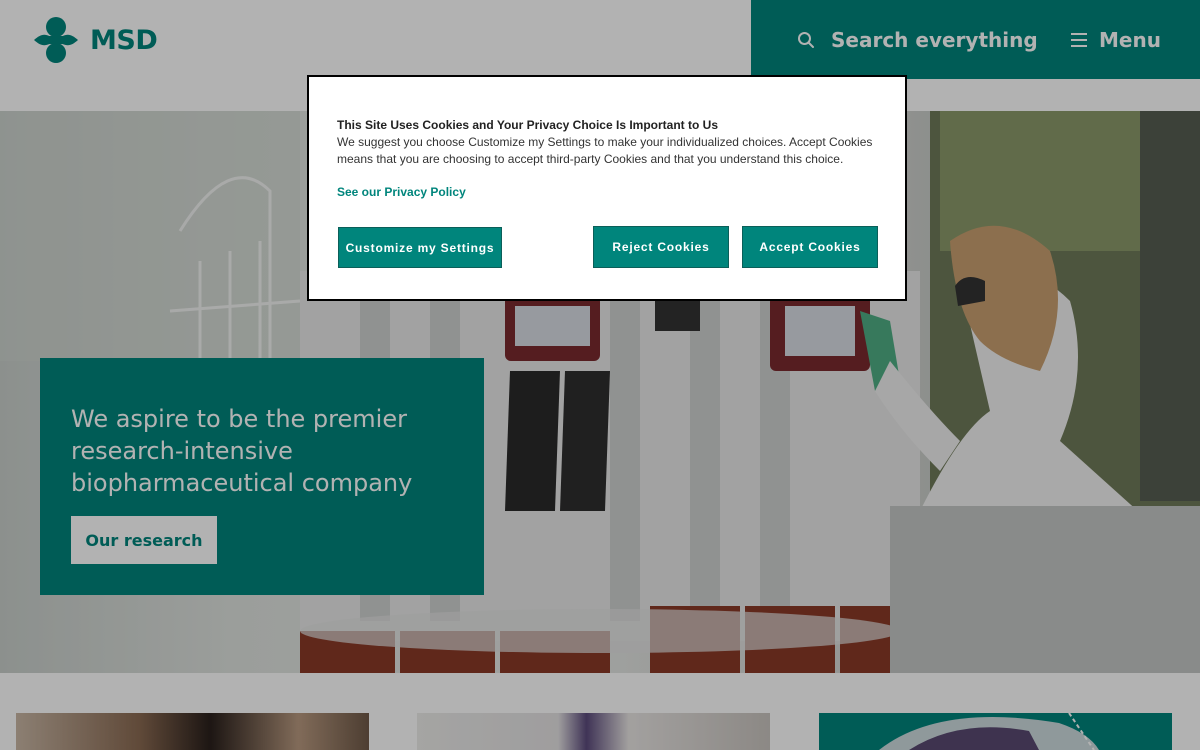 The height and width of the screenshot is (750, 1200). I want to click on customize-settings-button: Customize my Settings, so click(420, 247).